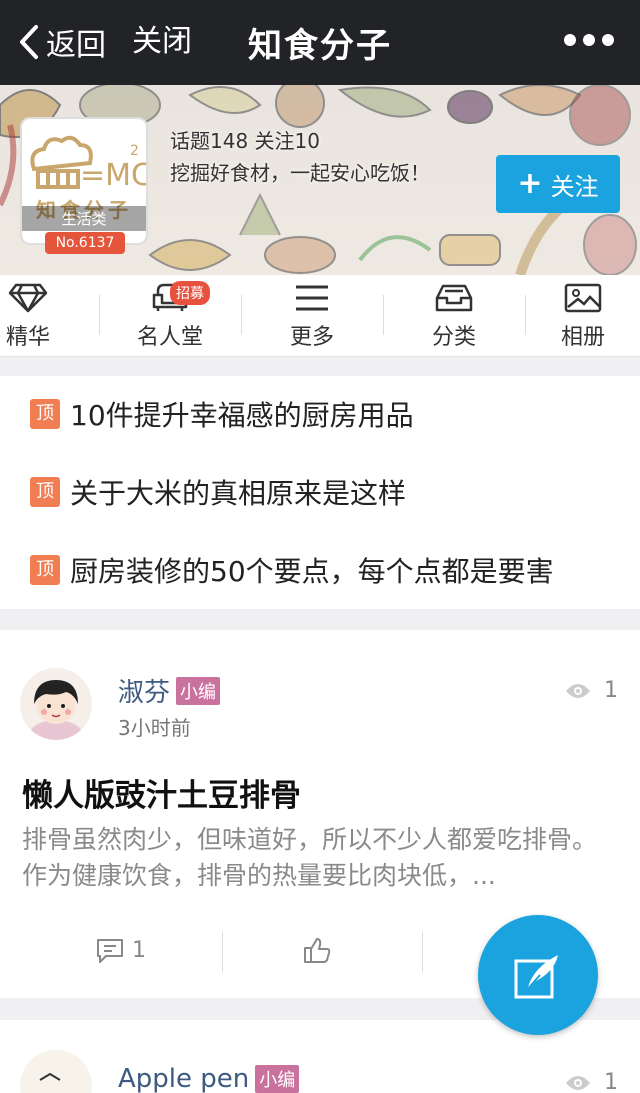 The image size is (640, 1093). I want to click on group-stats: 话题148 关注10, so click(245, 141).